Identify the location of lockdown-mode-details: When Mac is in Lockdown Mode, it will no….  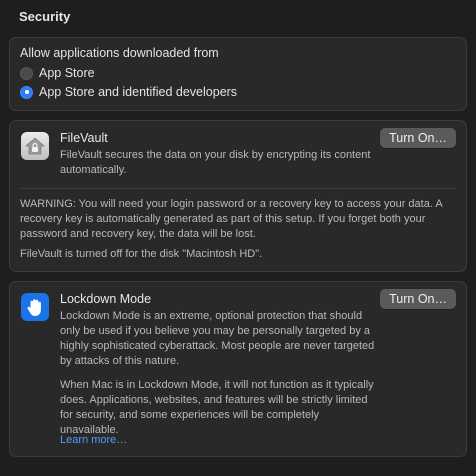
(217, 407).